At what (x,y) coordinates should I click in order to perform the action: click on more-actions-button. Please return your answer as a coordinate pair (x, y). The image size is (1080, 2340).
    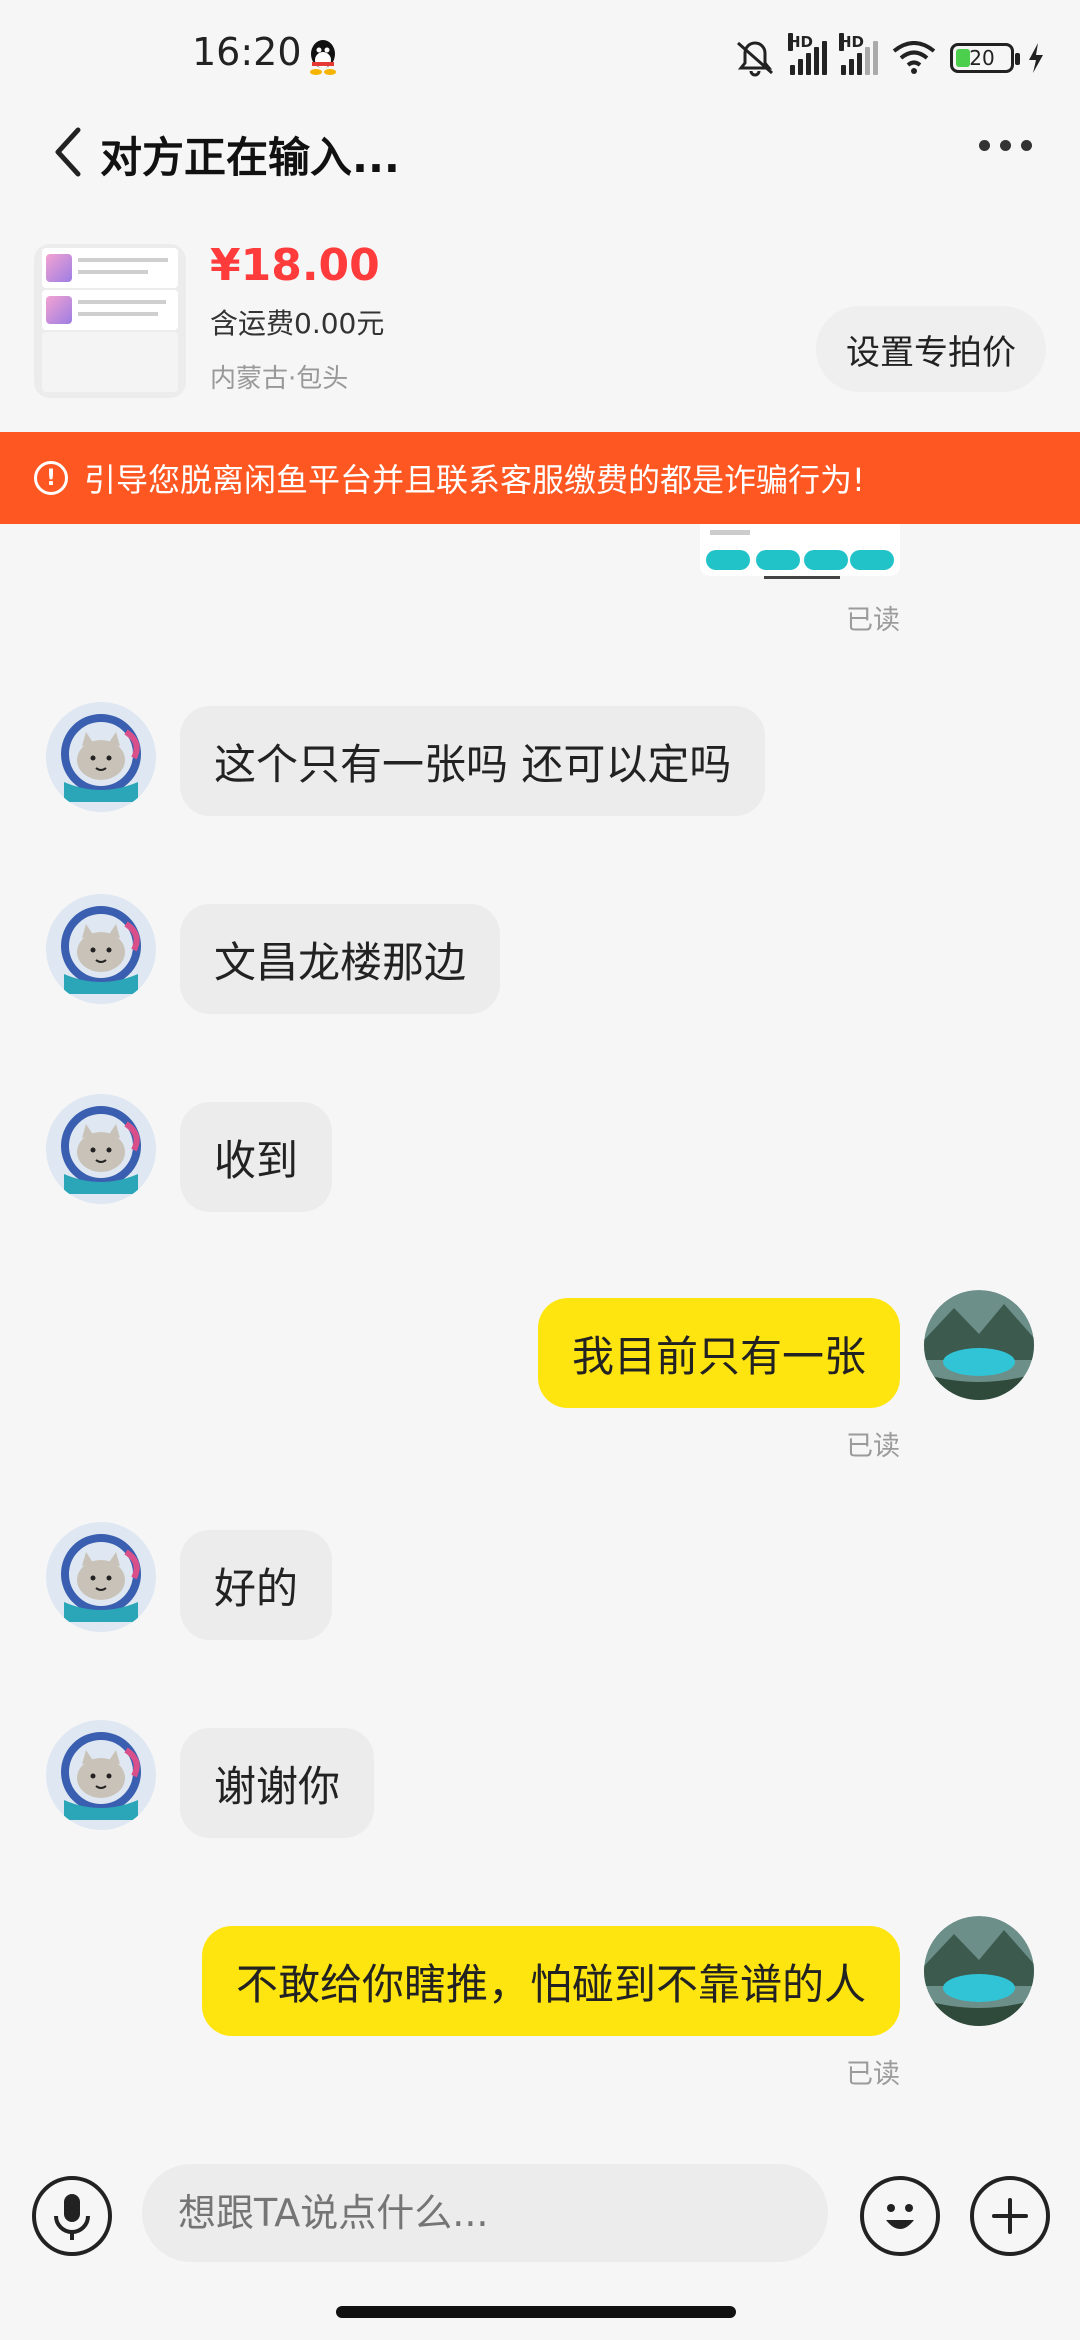
    Looking at the image, I should click on (1010, 2216).